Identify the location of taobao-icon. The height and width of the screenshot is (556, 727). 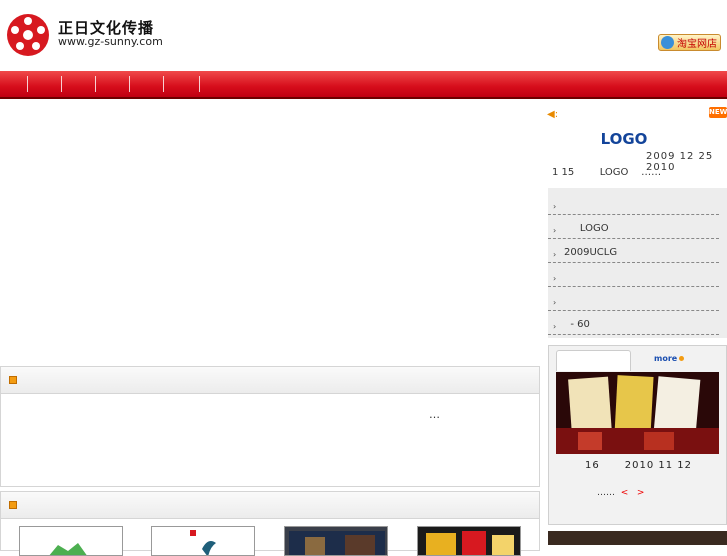
(667, 42).